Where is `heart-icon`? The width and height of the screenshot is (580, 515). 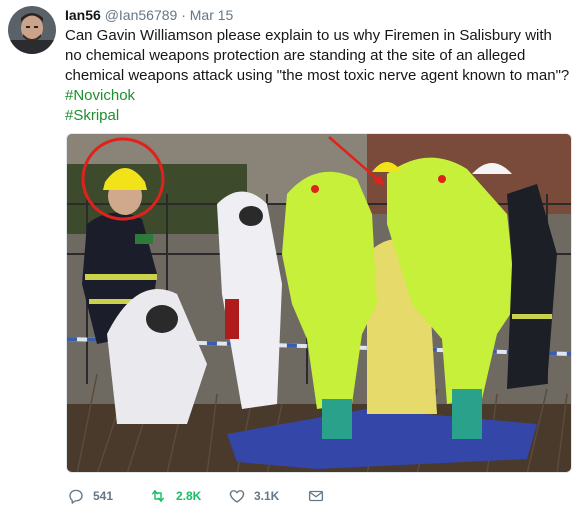
heart-icon is located at coordinates (237, 496).